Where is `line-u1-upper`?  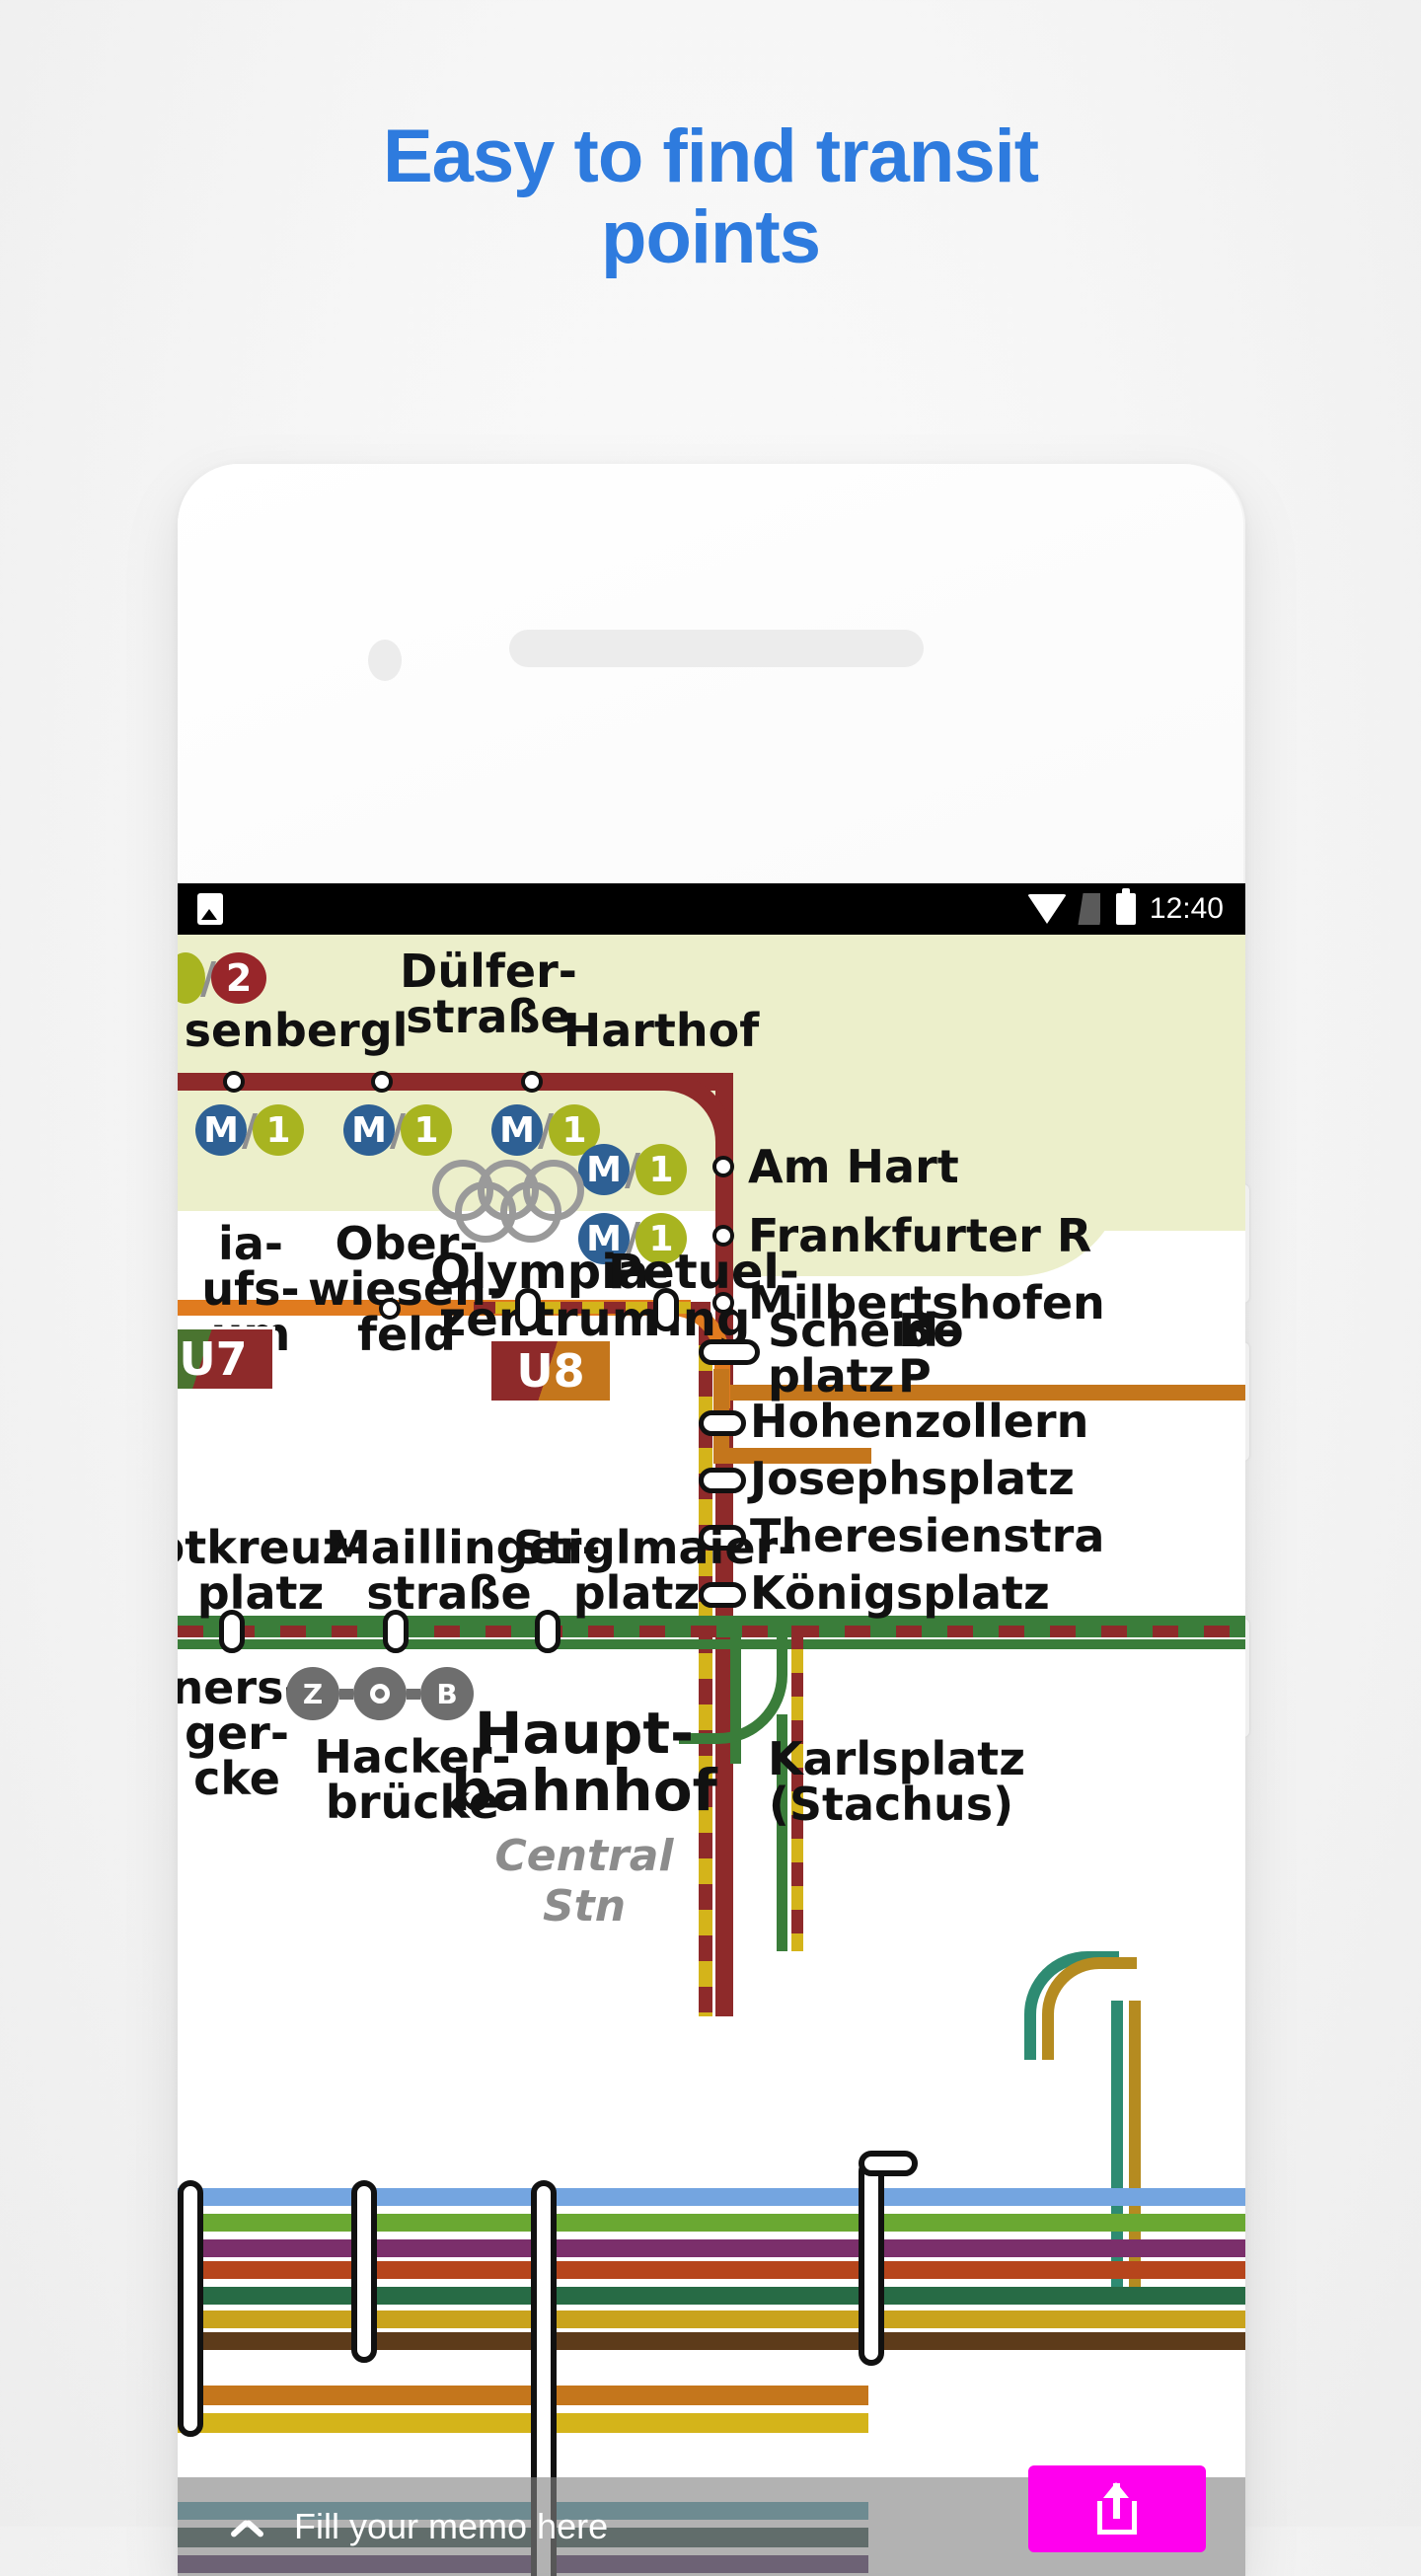 line-u1-upper is located at coordinates (711, 1621).